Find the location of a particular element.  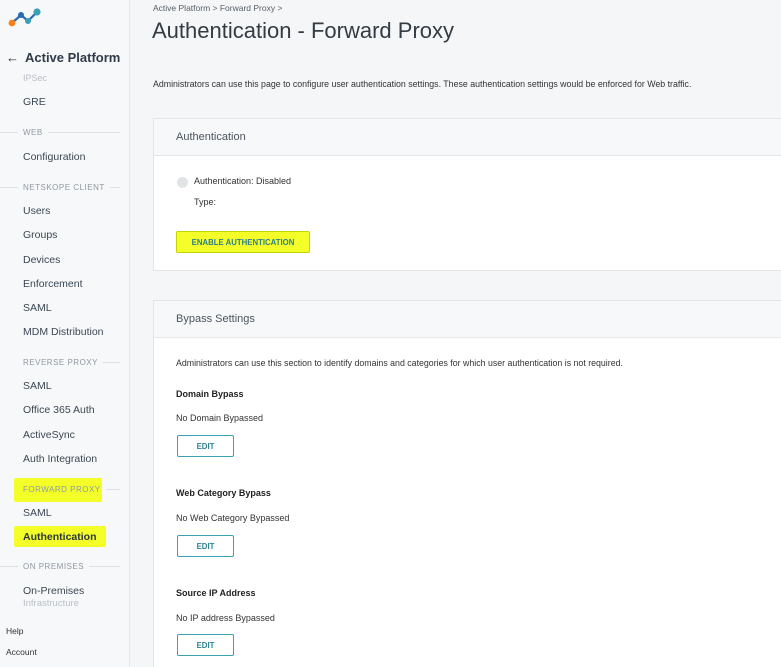

sidebar-item-auth-integration: Auth Integration is located at coordinates (60, 459).